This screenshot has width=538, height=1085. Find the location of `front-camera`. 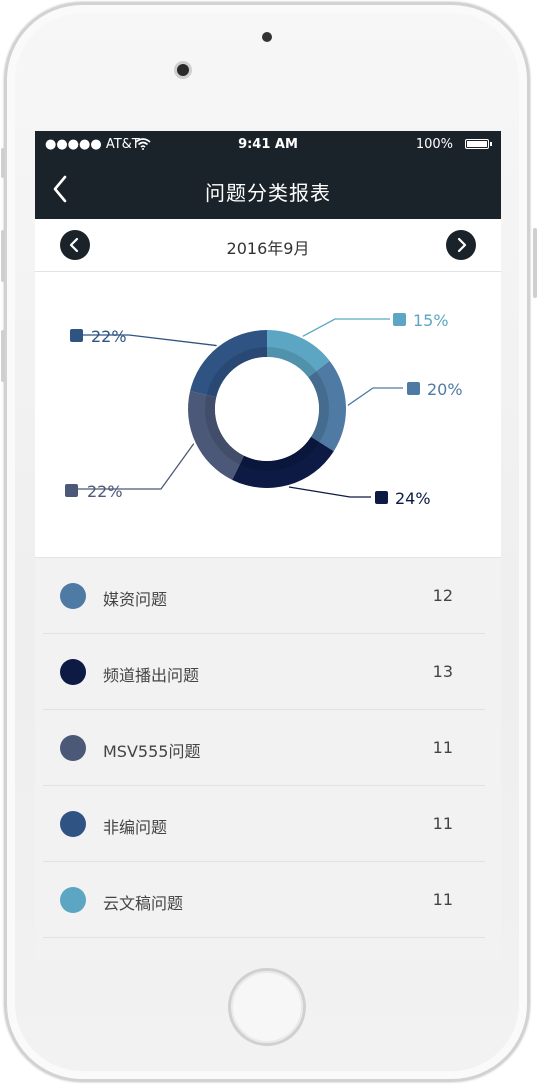

front-camera is located at coordinates (183, 70).